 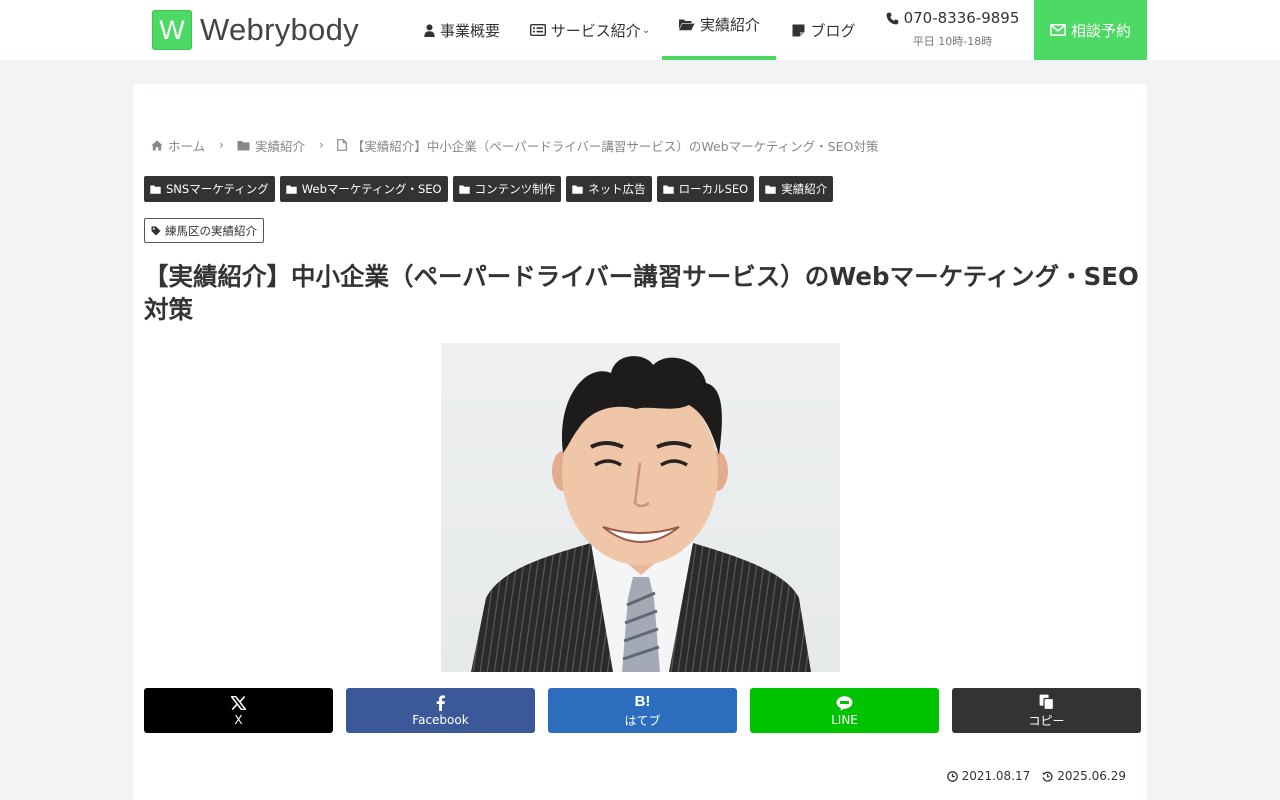 What do you see at coordinates (646, 30) in the screenshot?
I see `chevron-down-icon: ⌄` at bounding box center [646, 30].